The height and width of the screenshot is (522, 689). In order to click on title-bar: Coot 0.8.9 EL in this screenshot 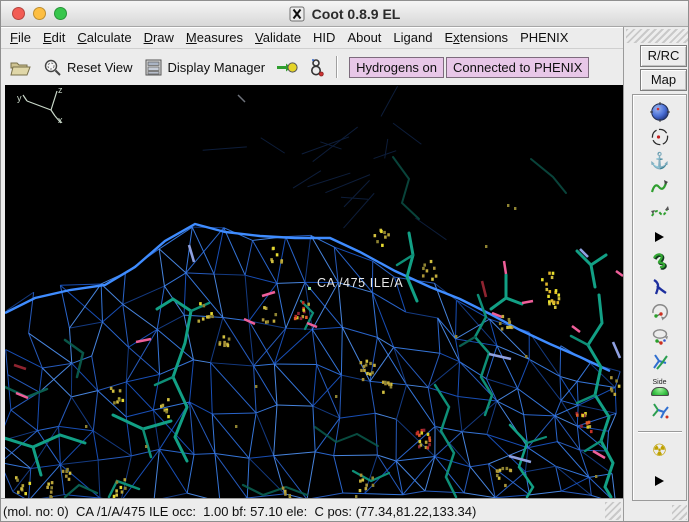, I will do `click(344, 14)`.